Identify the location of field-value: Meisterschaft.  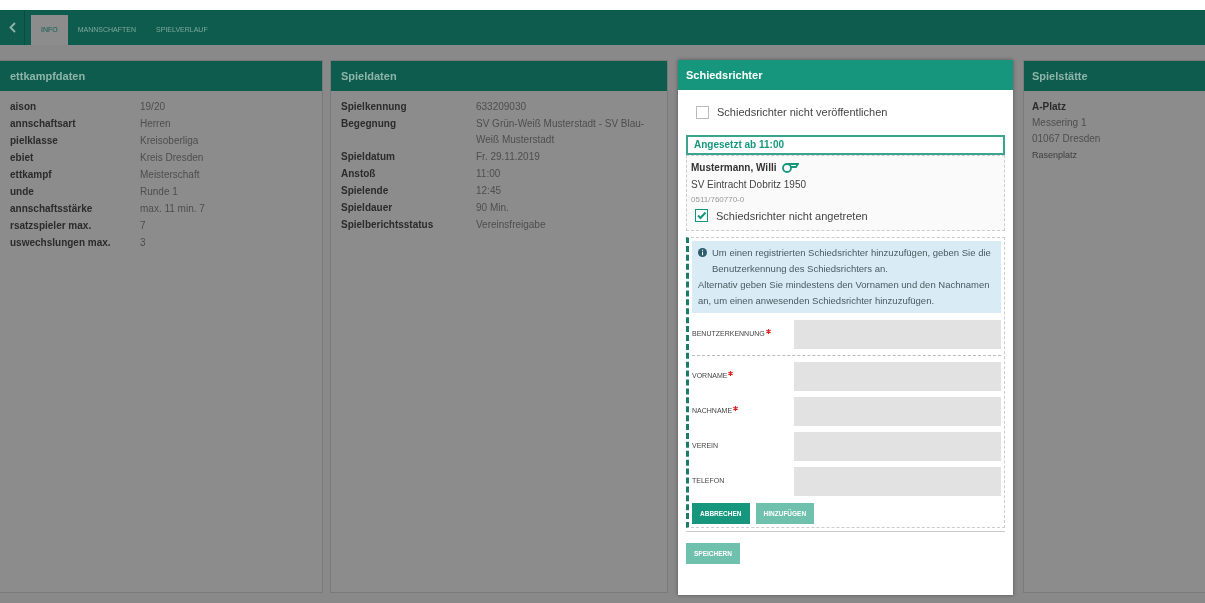
(170, 175).